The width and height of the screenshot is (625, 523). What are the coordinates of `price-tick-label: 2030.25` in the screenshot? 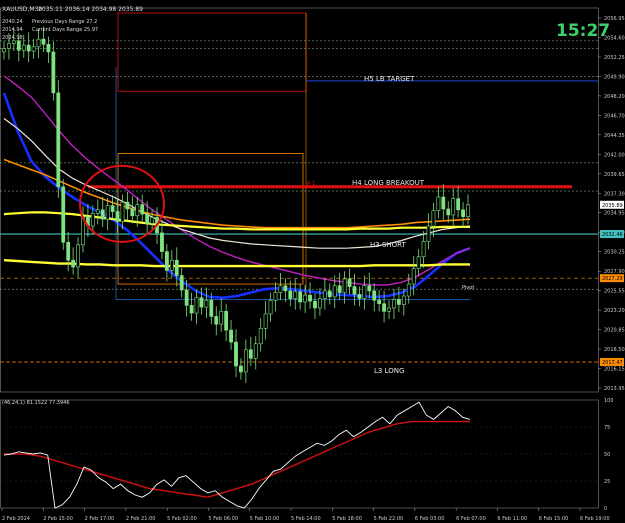 It's located at (614, 253).